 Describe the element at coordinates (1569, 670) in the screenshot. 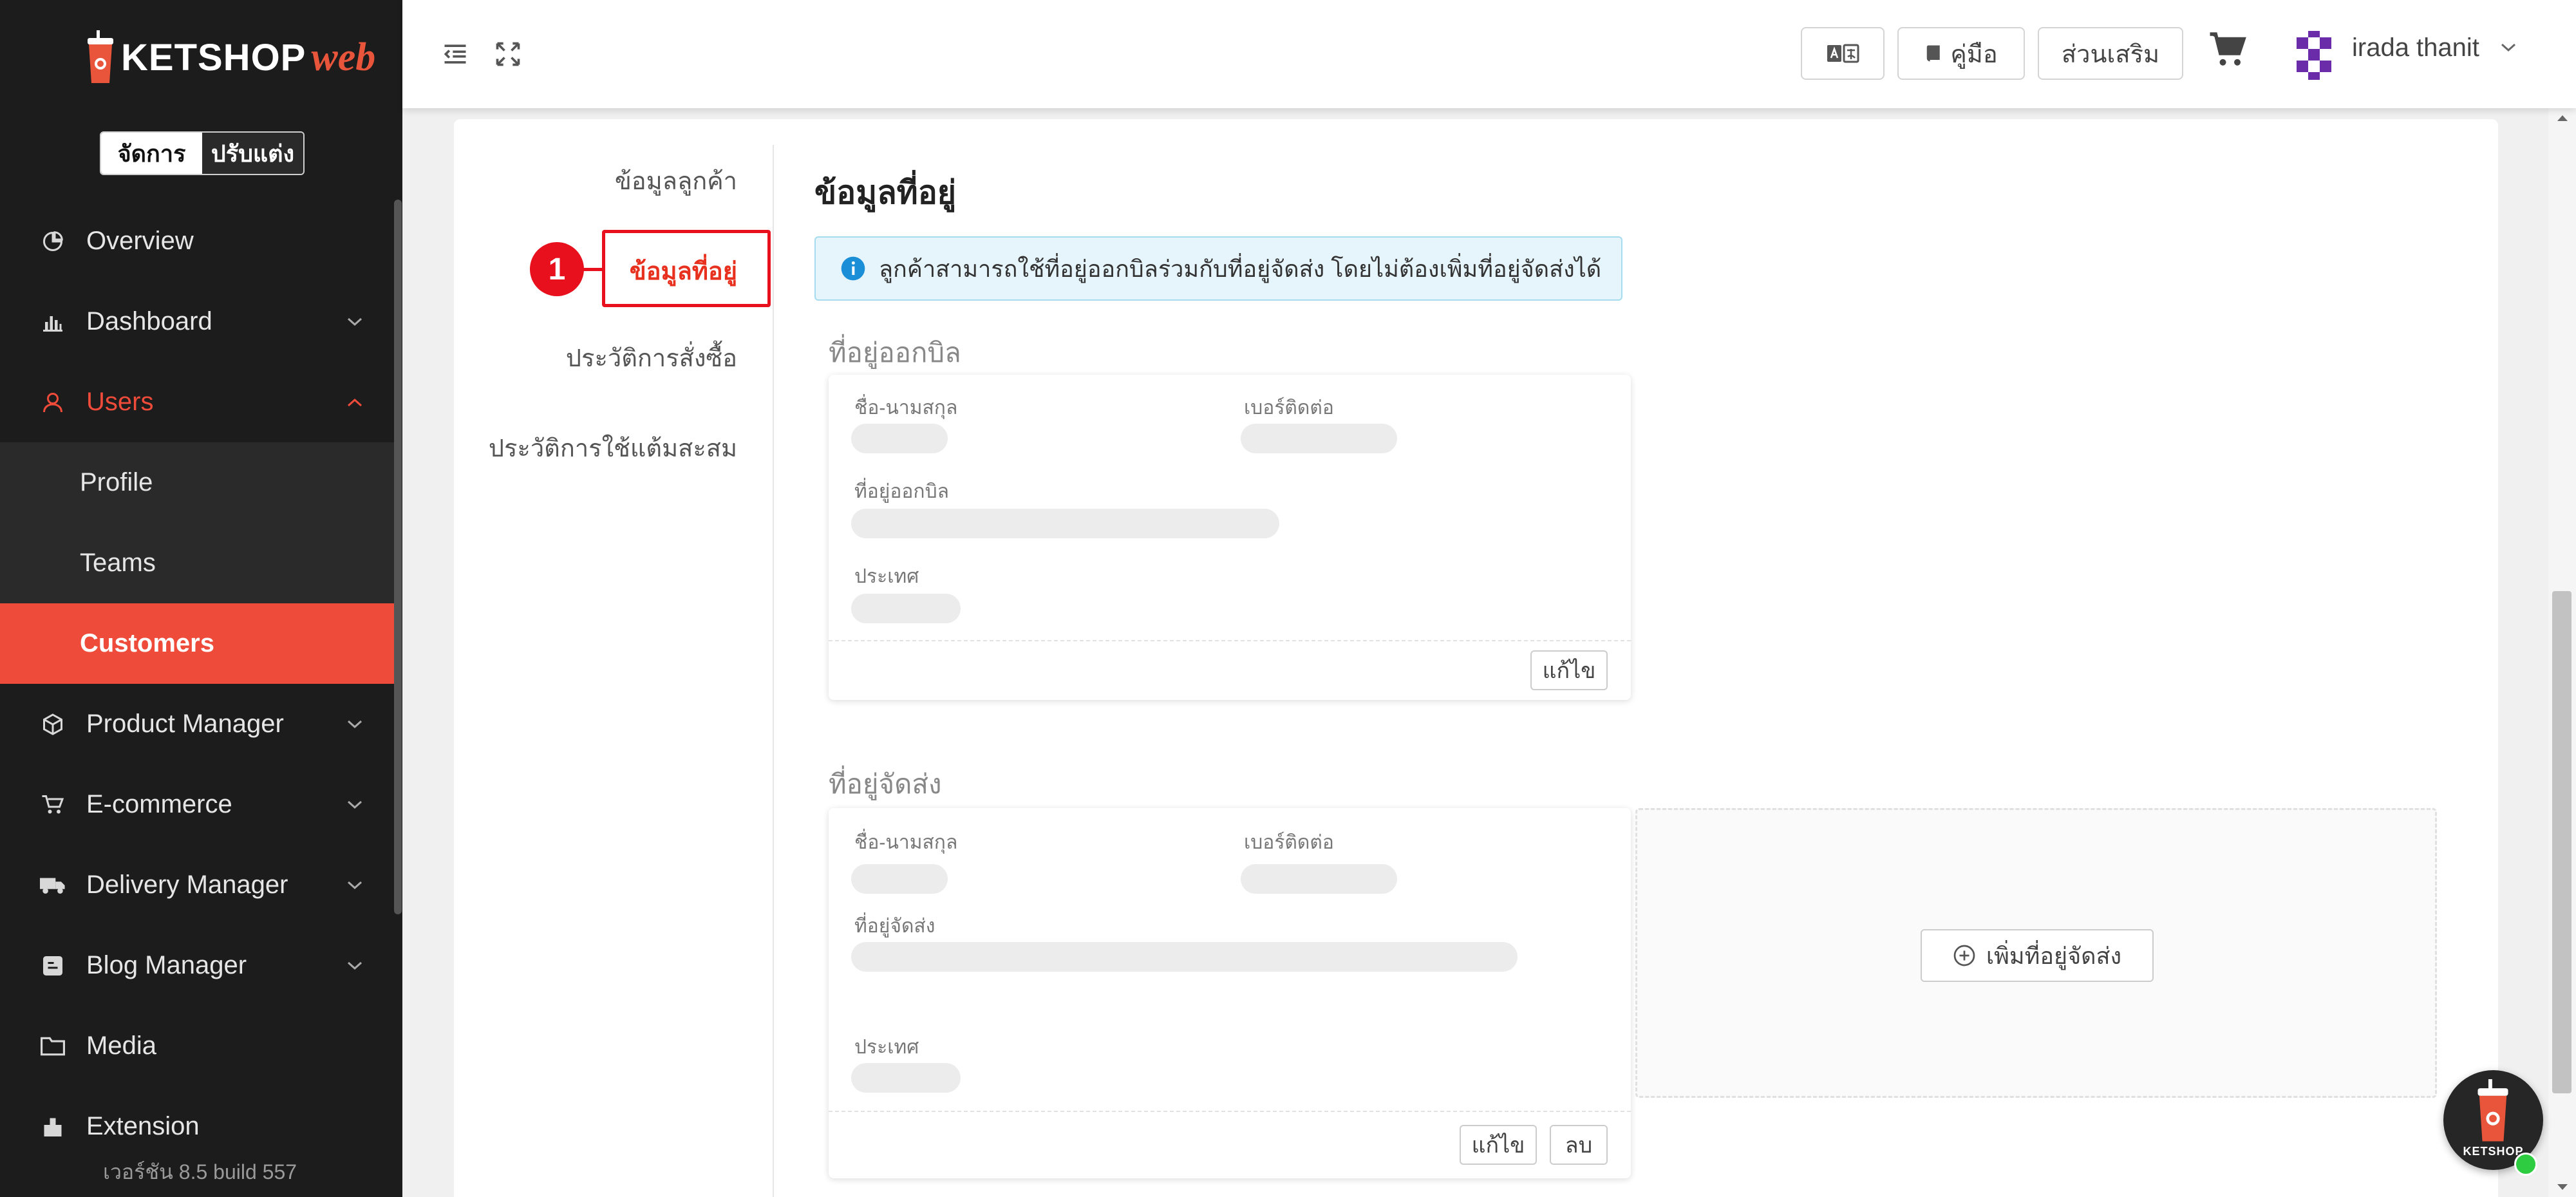

I see `edit-billing-button: แก้ไข` at that location.